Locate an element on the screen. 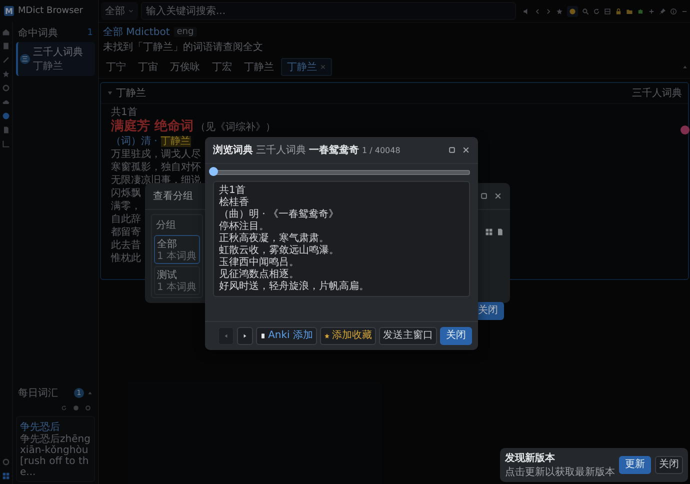  entry-text-line: 玉律西中闻鸣吕。 is located at coordinates (259, 262).